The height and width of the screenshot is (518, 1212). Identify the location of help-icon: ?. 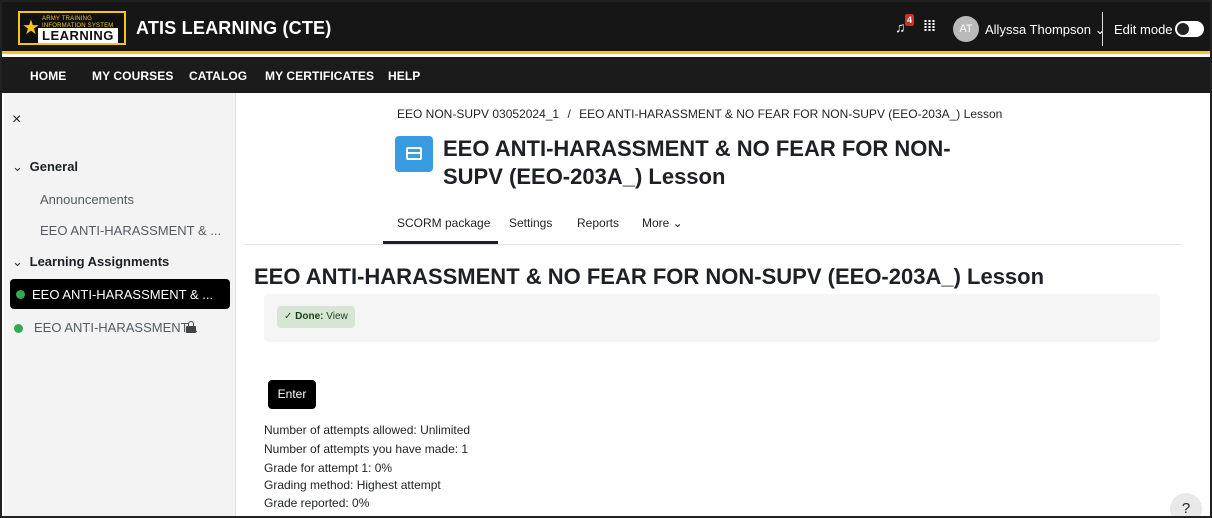
(1186, 504).